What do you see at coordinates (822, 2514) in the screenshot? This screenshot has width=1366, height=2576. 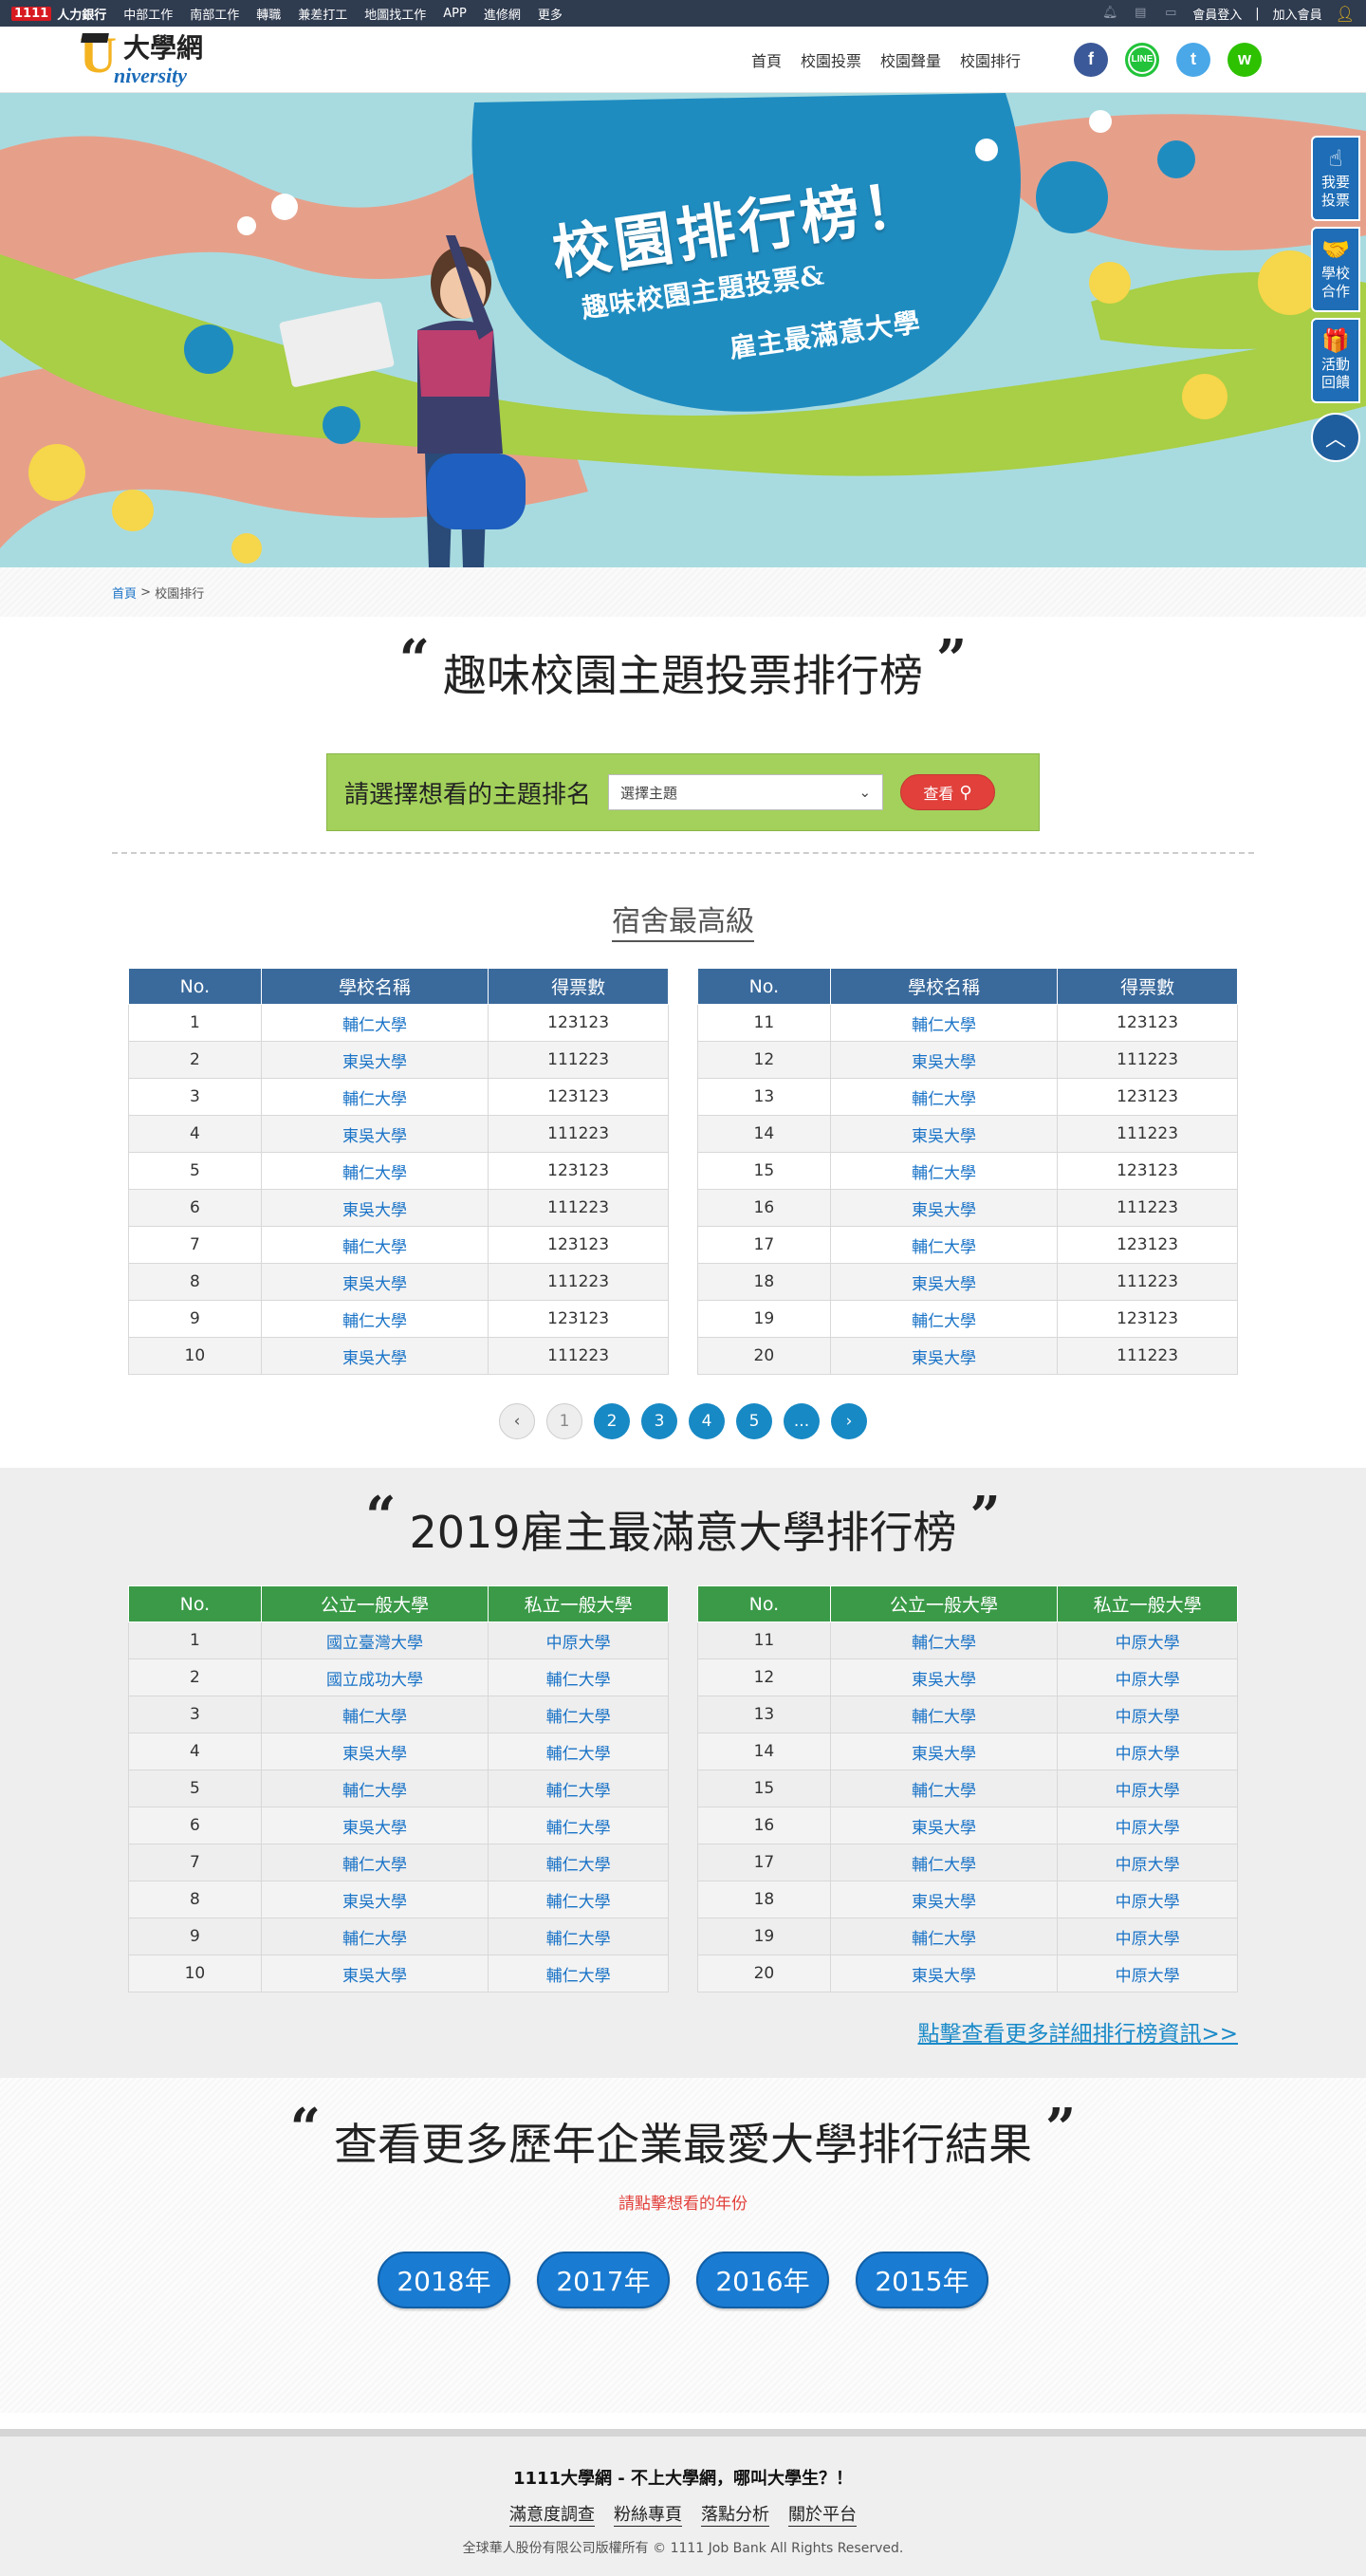 I see `footer-link-about: 關於平台` at bounding box center [822, 2514].